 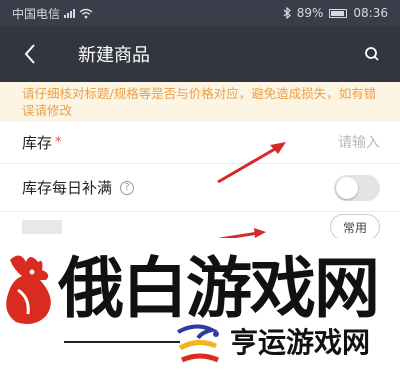 I want to click on required-asterisk: *, so click(x=58, y=142).